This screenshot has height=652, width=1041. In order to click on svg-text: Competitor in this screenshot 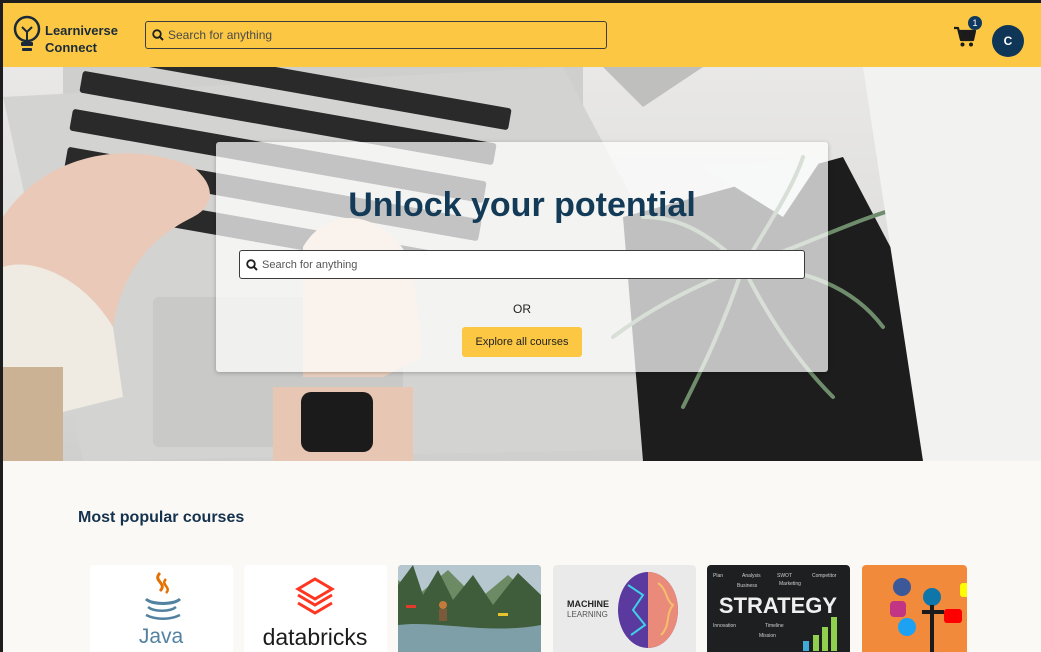, I will do `click(824, 576)`.